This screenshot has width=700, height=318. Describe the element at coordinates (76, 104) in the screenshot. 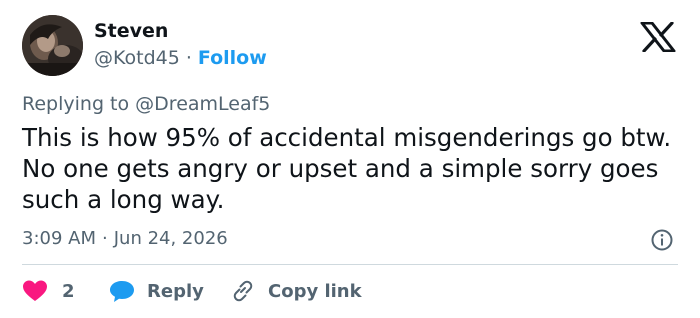

I see `replying-to-prefix: Replying to` at that location.